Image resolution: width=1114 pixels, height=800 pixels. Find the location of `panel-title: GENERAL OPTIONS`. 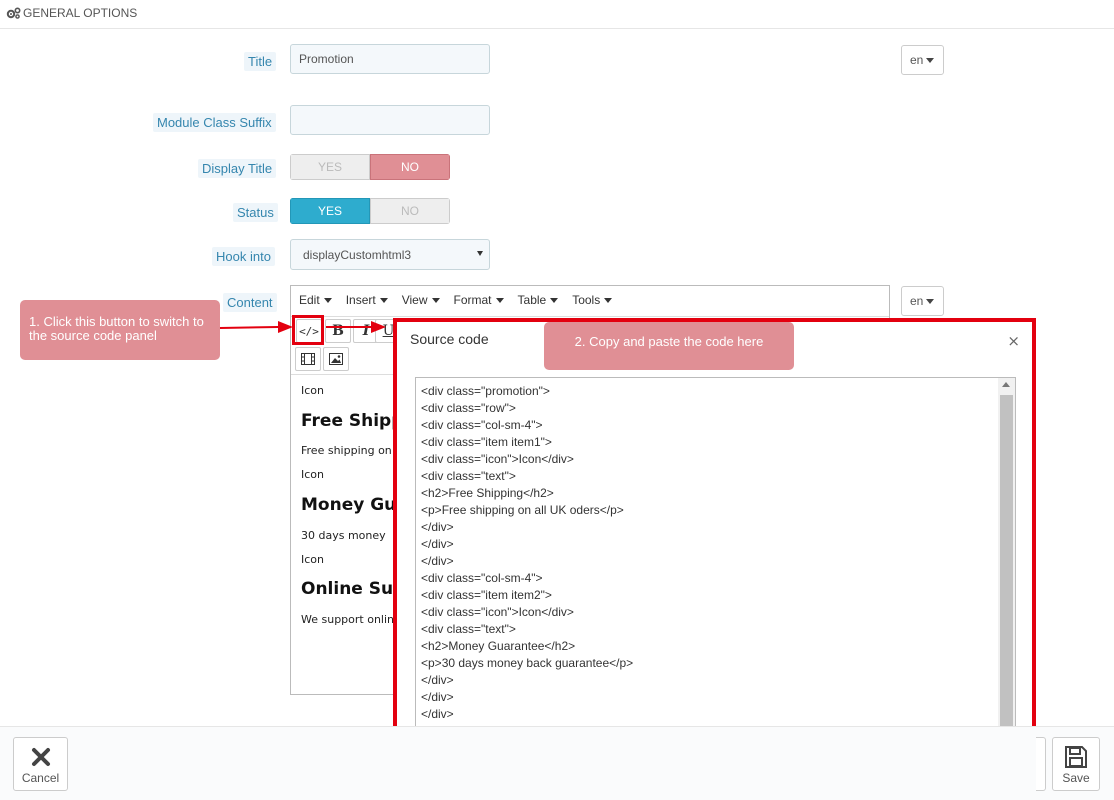

panel-title: GENERAL OPTIONS is located at coordinates (80, 13).